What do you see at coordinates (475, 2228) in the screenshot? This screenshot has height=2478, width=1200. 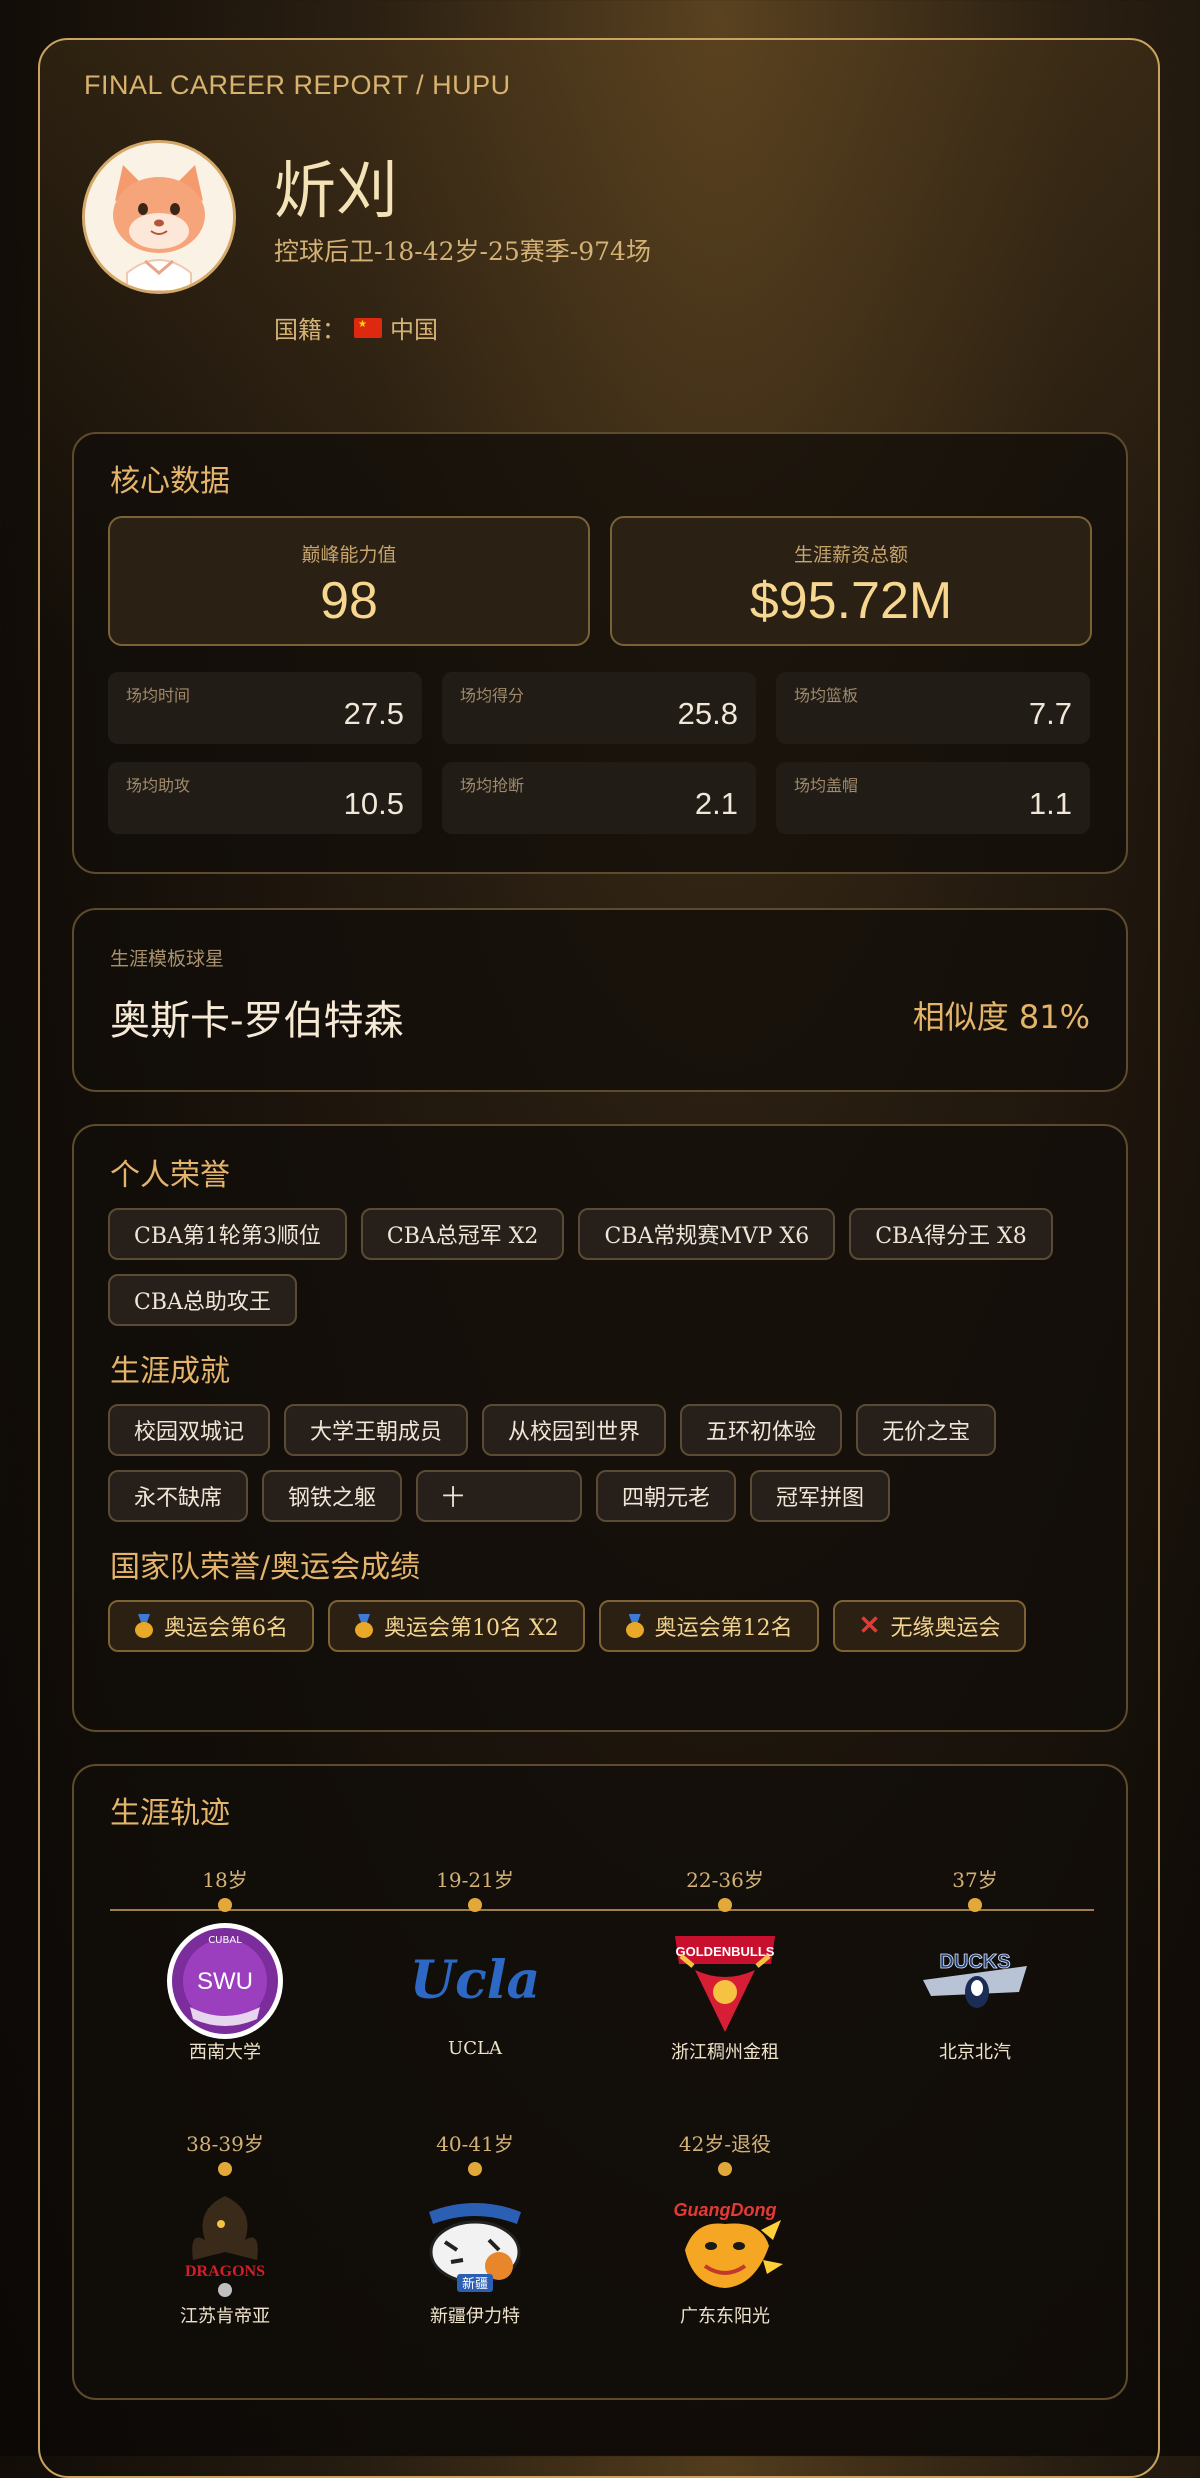 I see `trajectory-stop: 40-41岁 新疆 新疆伊力特` at bounding box center [475, 2228].